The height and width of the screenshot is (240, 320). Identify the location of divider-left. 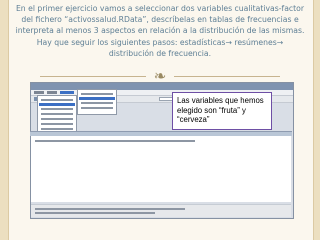
(93, 76).